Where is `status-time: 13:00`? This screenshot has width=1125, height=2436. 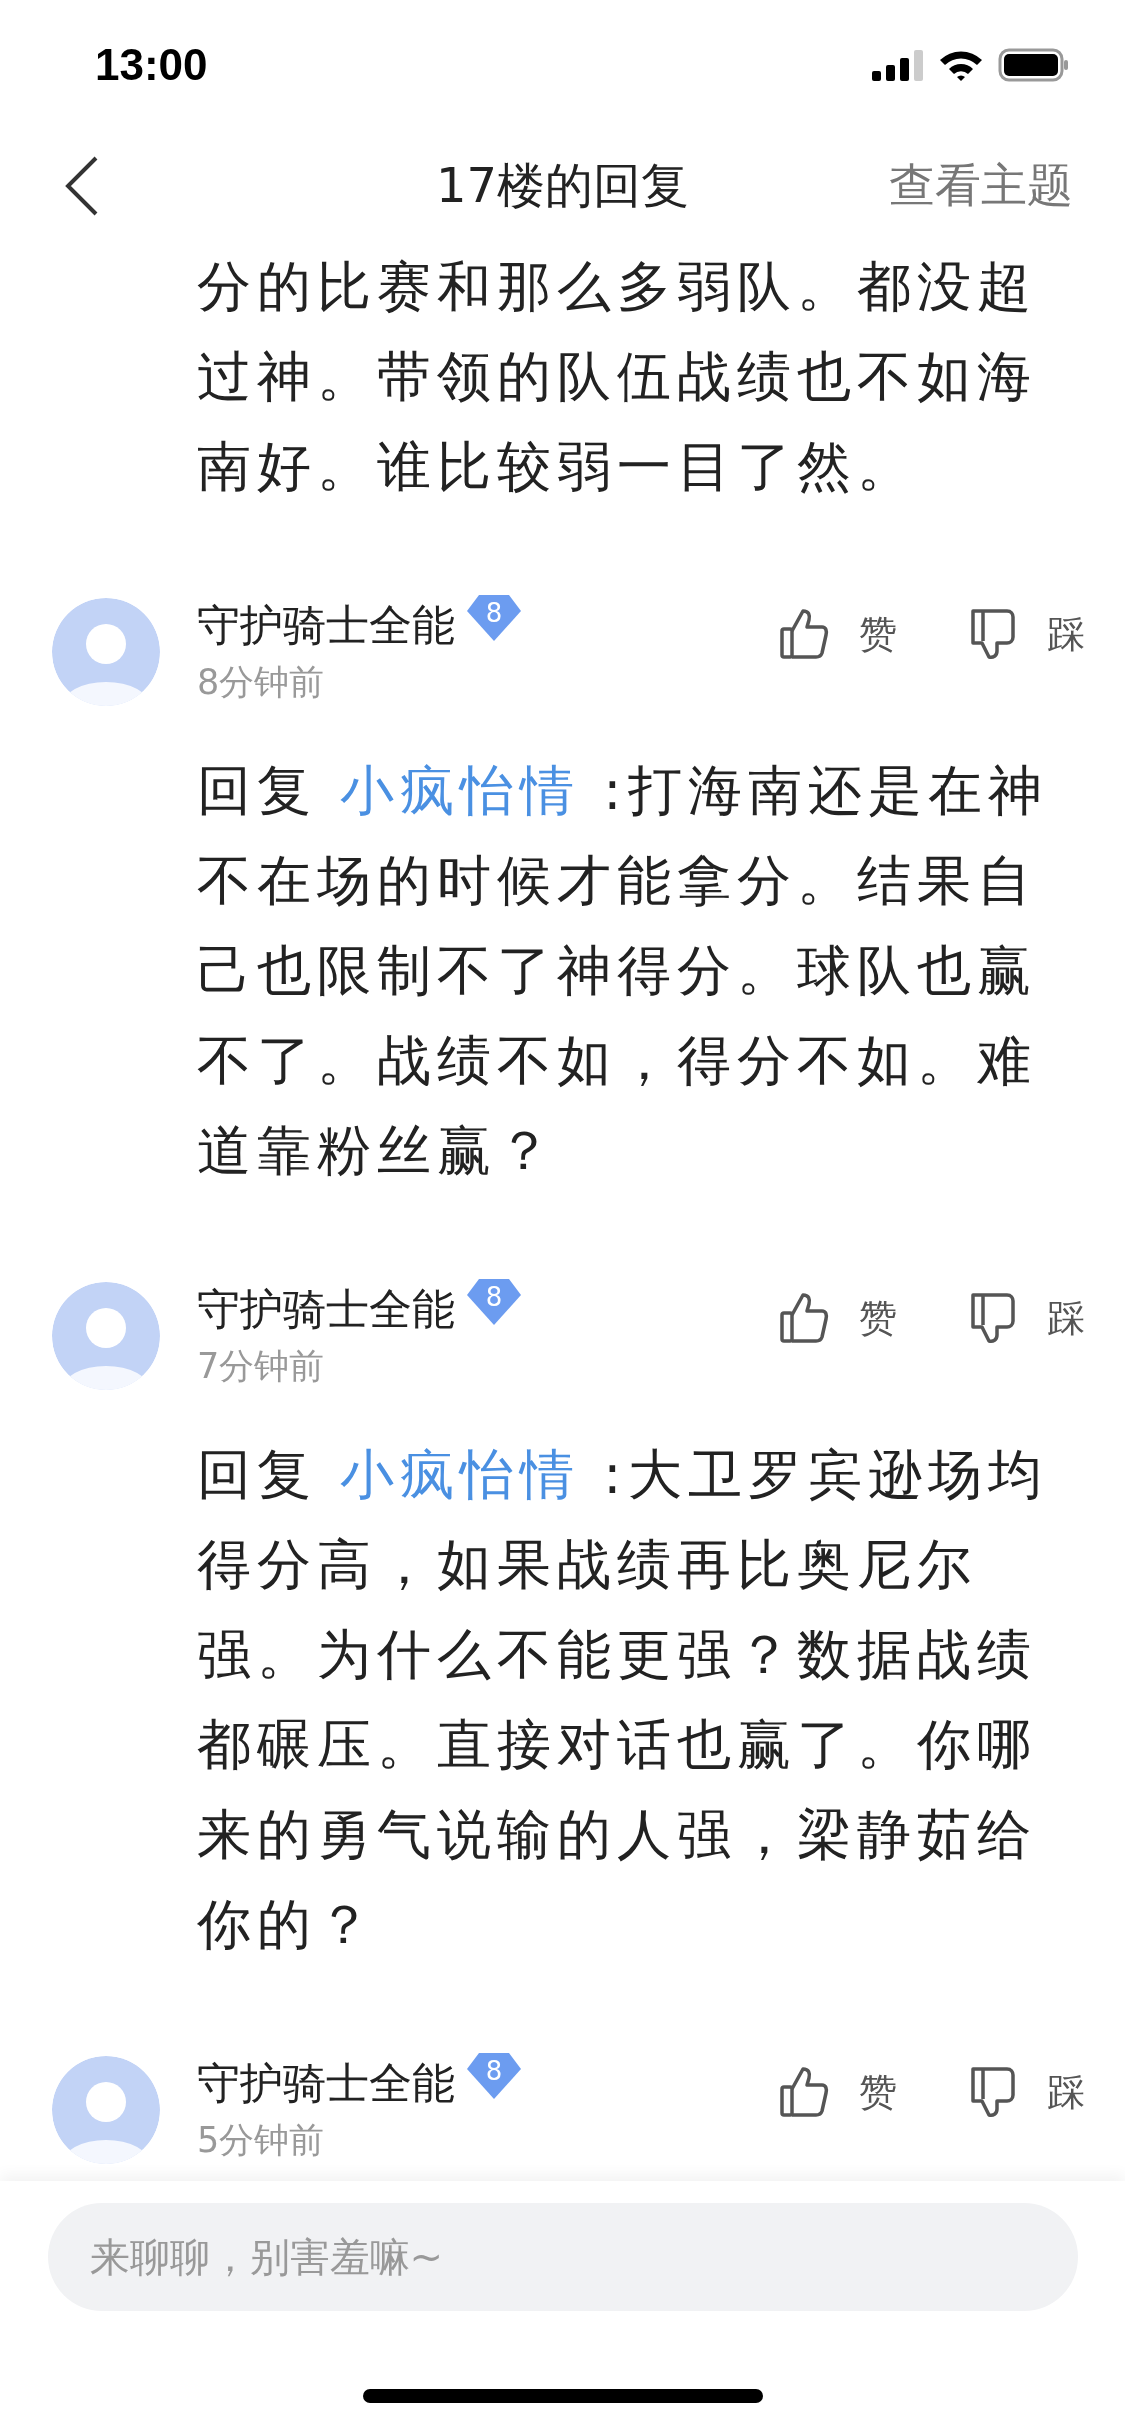
status-time: 13:00 is located at coordinates (151, 65).